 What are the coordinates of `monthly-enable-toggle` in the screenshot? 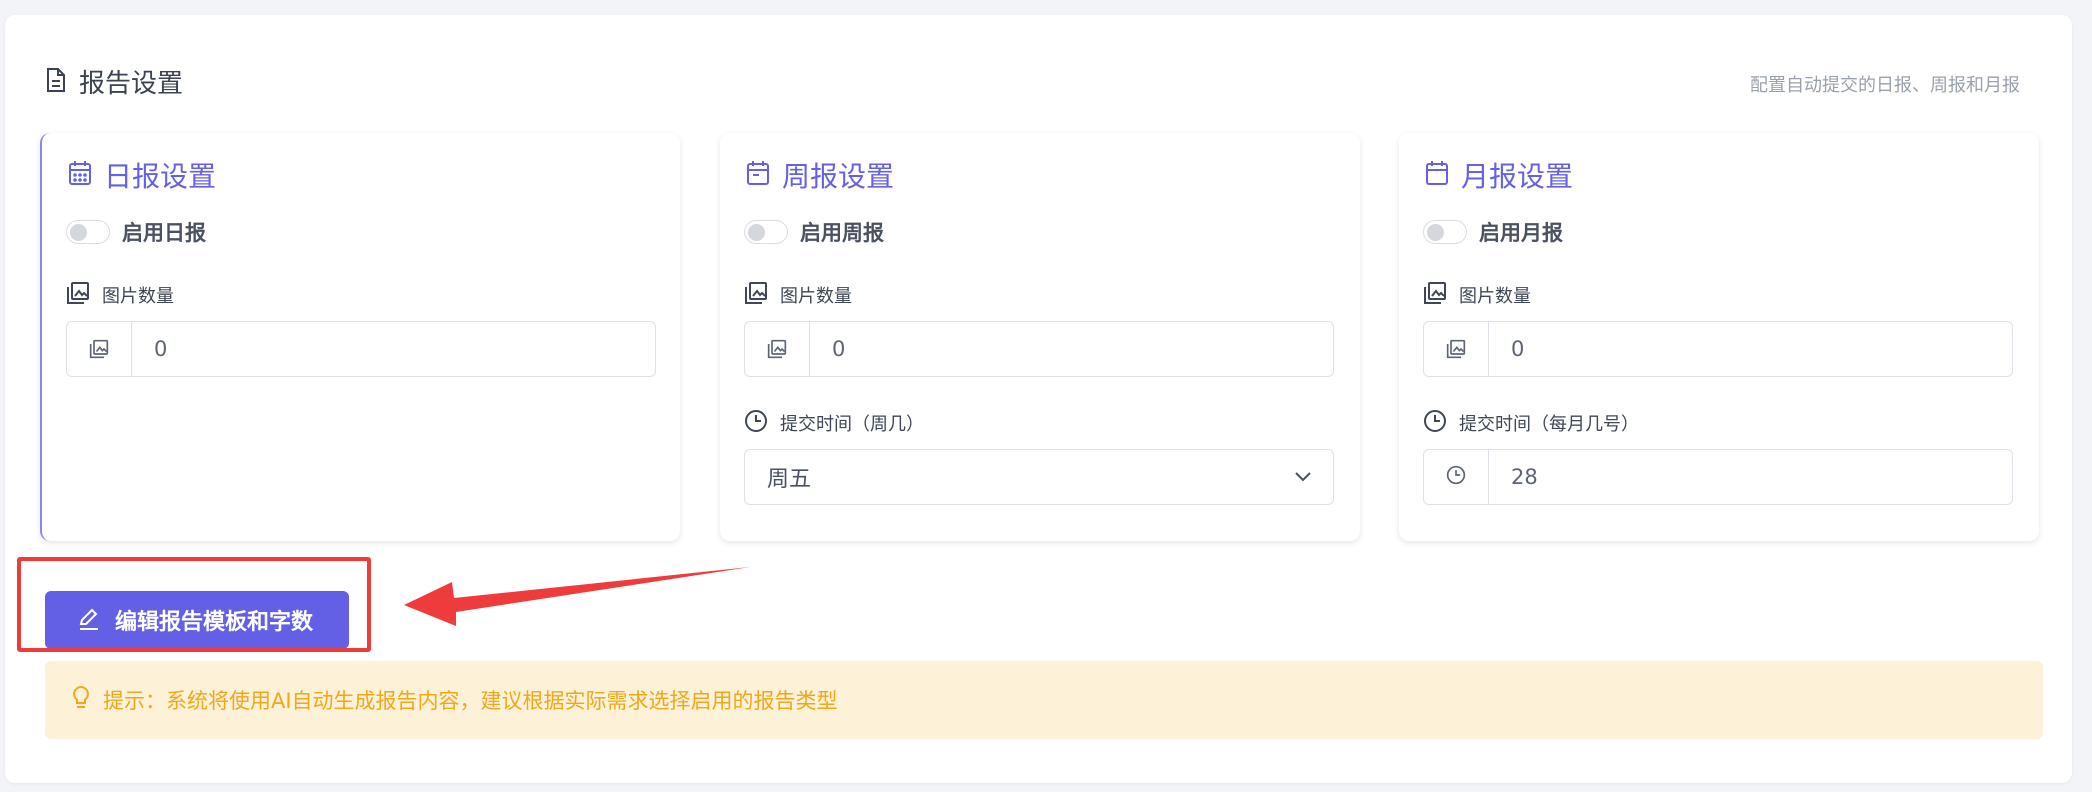 It's located at (1445, 232).